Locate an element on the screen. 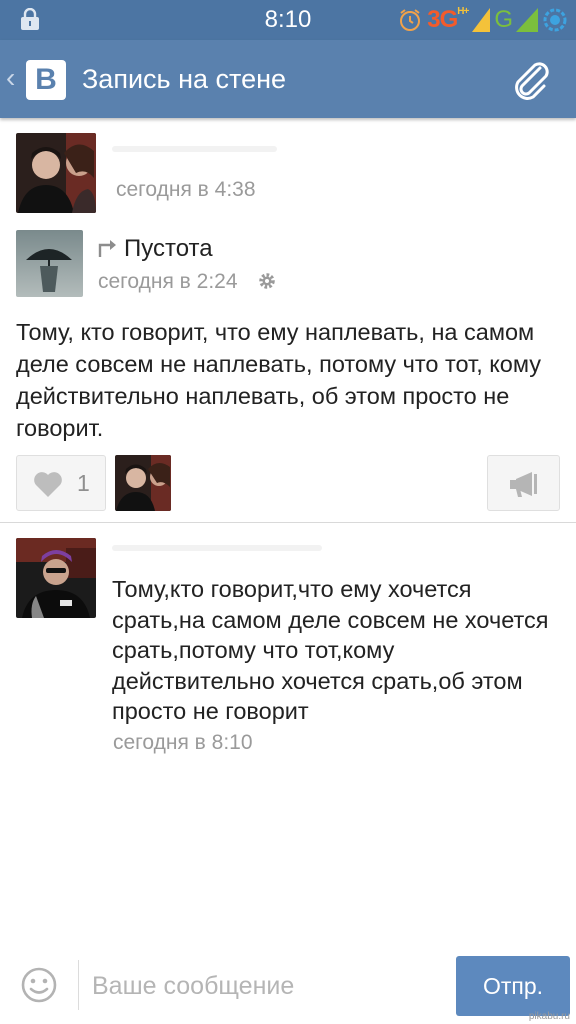 The image size is (576, 1024). repost-source-avatar is located at coordinates (49, 263).